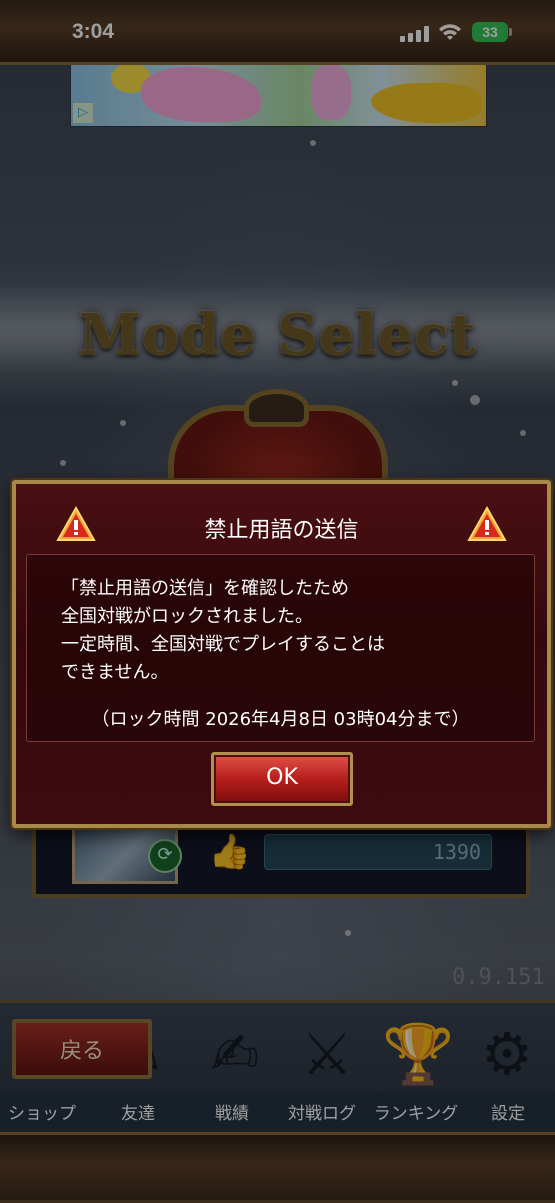  Describe the element at coordinates (205, 588) in the screenshot. I see `message-line: 「禁止用語の送信」を確認したため` at that location.